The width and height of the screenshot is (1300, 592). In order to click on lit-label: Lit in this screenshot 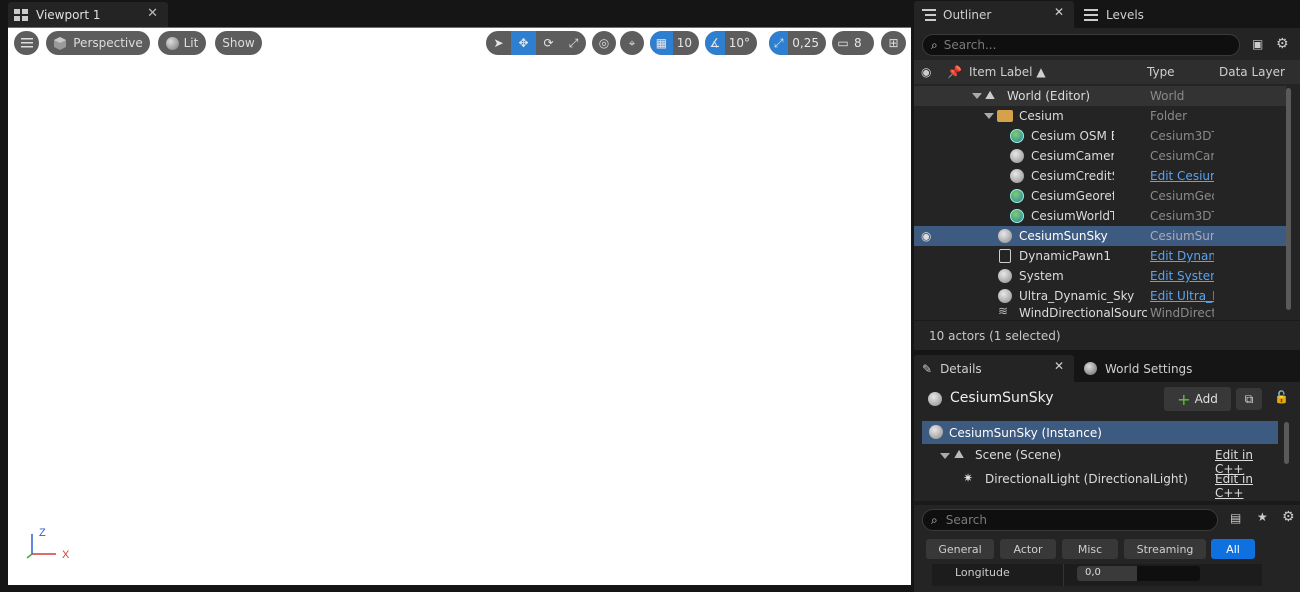, I will do `click(191, 43)`.